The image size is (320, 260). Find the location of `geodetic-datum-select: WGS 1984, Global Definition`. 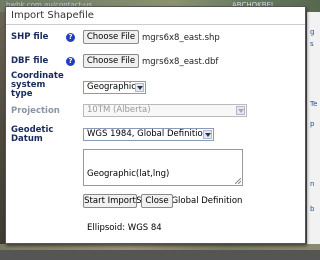

geodetic-datum-select: WGS 1984, Global Definition is located at coordinates (148, 134).